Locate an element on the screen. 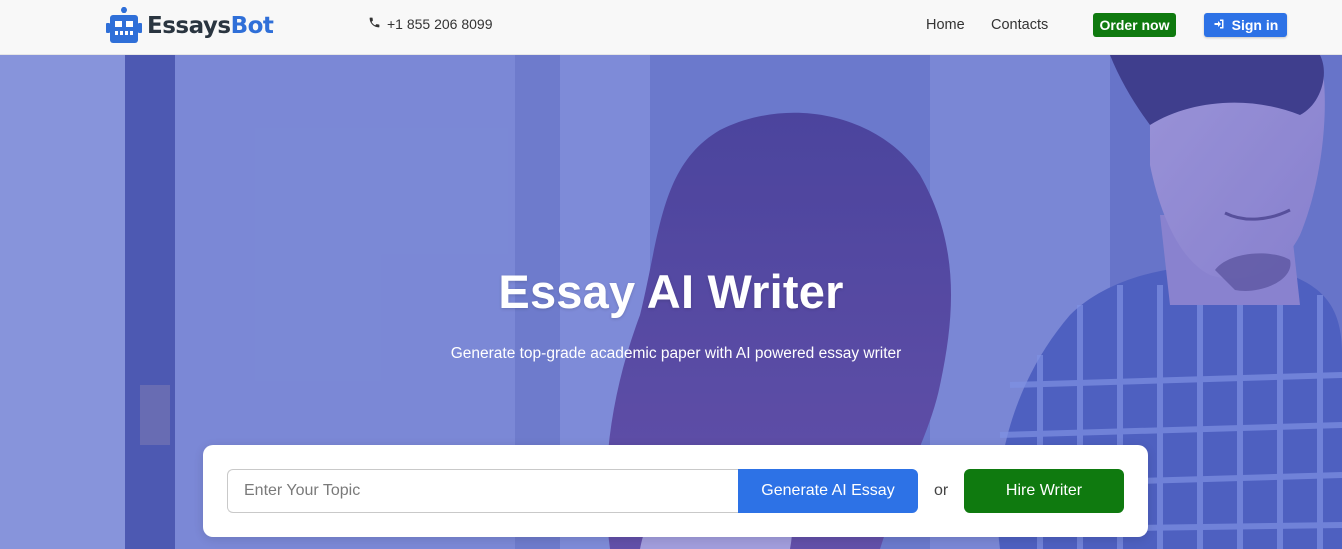 Image resolution: width=1342 pixels, height=549 pixels. logo-text-accent: Bot is located at coordinates (252, 26).